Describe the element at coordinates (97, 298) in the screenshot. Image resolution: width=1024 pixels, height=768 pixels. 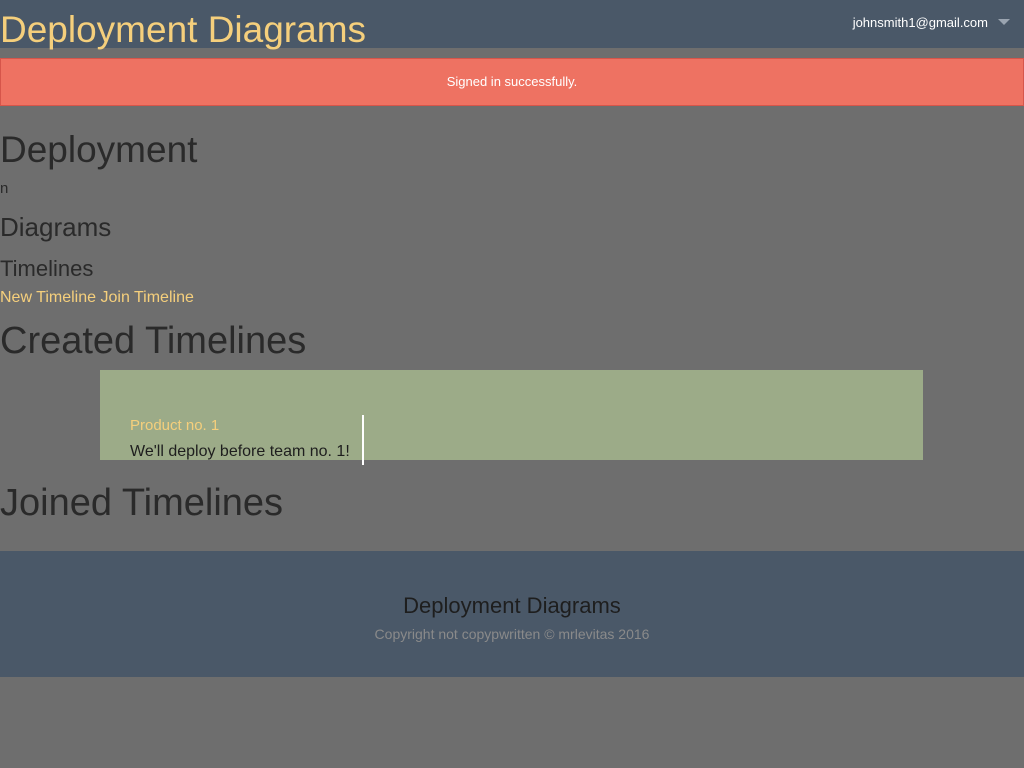
I see `timeline-actions: New Timeline Join Timeline` at that location.